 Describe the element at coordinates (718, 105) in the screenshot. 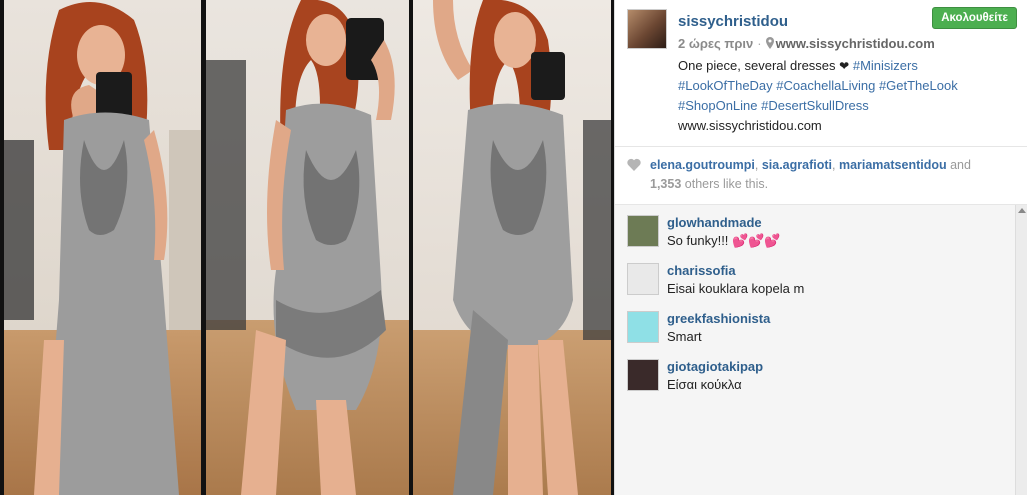

I see `hashtag-link: #ShopOnLine` at that location.